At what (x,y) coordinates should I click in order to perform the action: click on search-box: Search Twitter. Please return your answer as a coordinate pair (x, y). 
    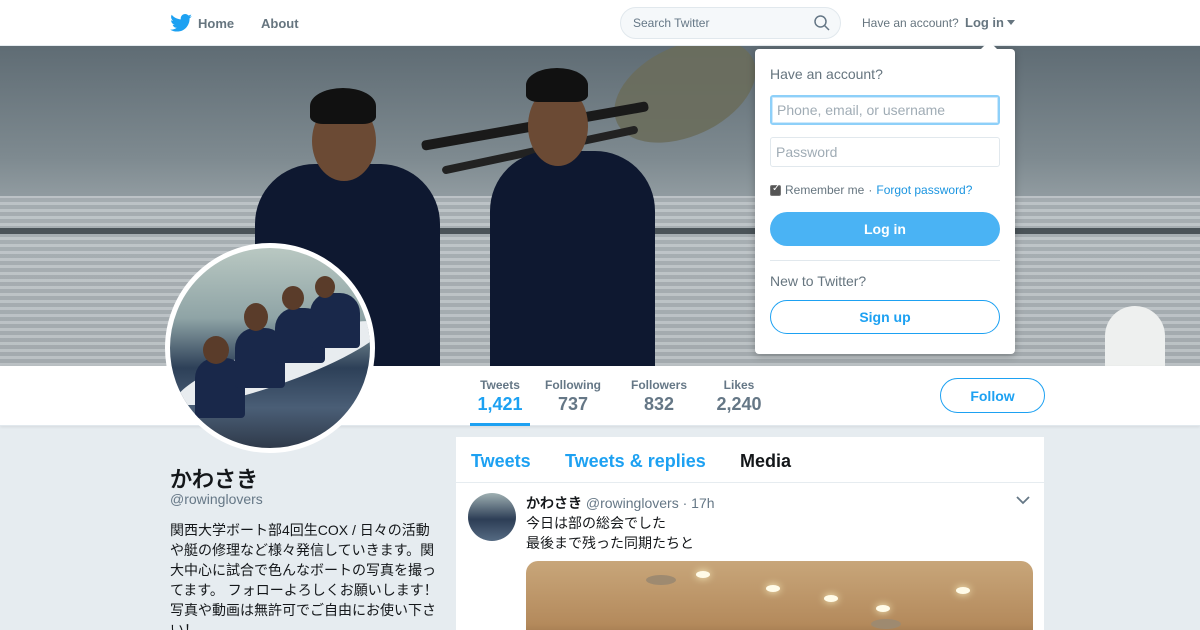
    Looking at the image, I should click on (730, 23).